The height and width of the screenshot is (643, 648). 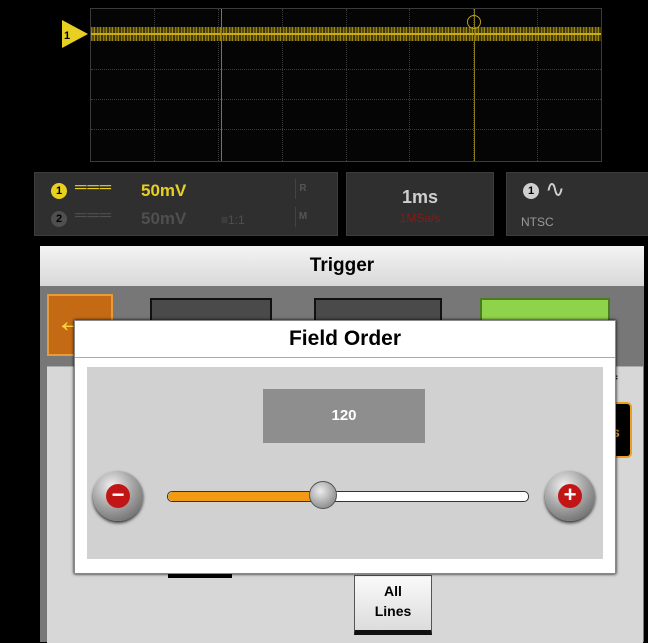 I want to click on all-lines-label-2: Lines, so click(x=393, y=611).